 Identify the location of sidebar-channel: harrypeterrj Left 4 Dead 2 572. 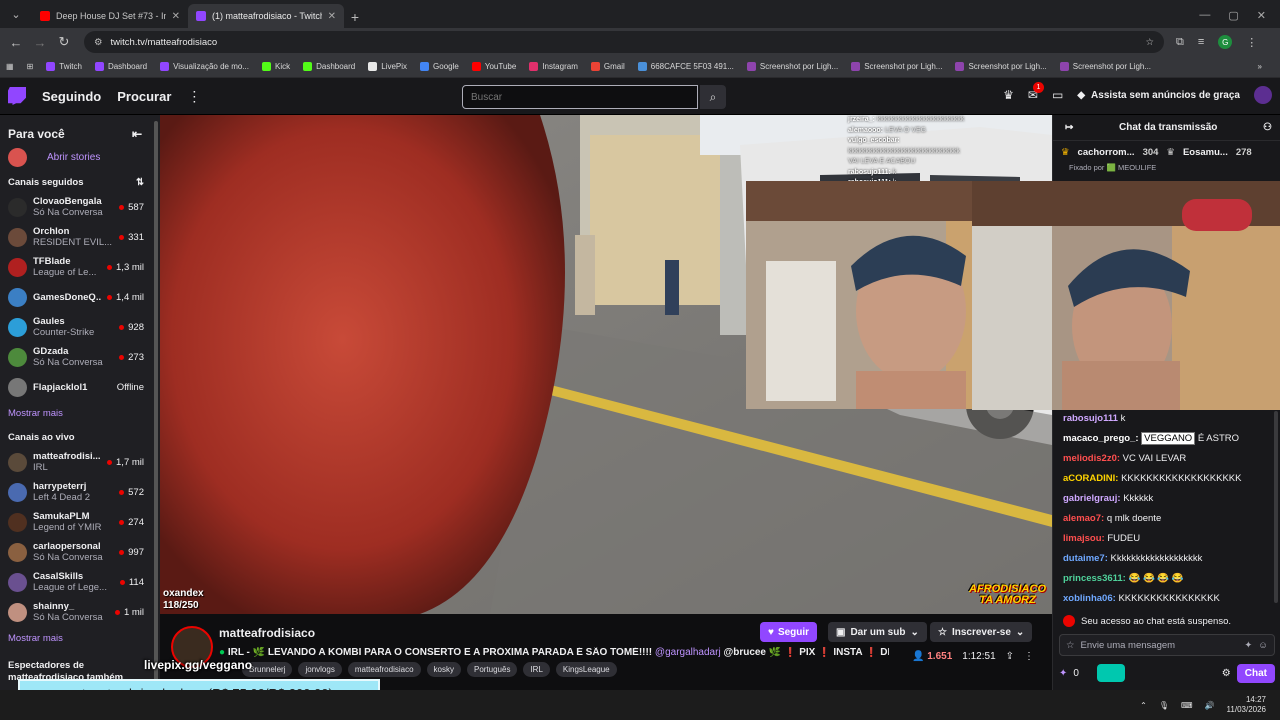
(76, 492).